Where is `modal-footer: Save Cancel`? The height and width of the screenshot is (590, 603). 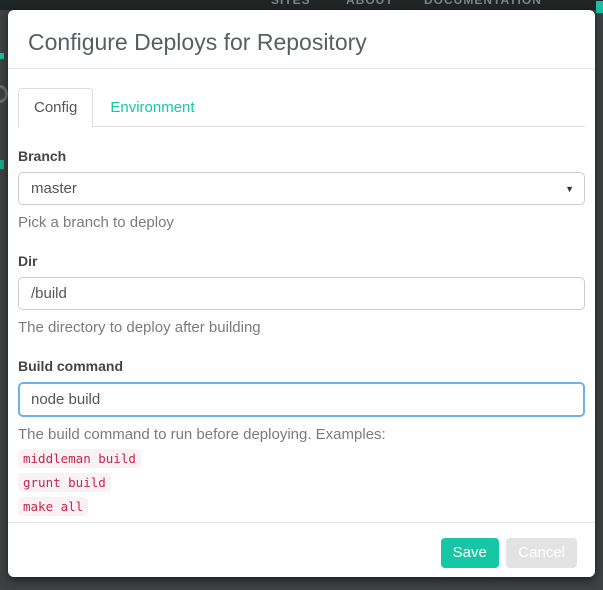 modal-footer: Save Cancel is located at coordinates (301, 549).